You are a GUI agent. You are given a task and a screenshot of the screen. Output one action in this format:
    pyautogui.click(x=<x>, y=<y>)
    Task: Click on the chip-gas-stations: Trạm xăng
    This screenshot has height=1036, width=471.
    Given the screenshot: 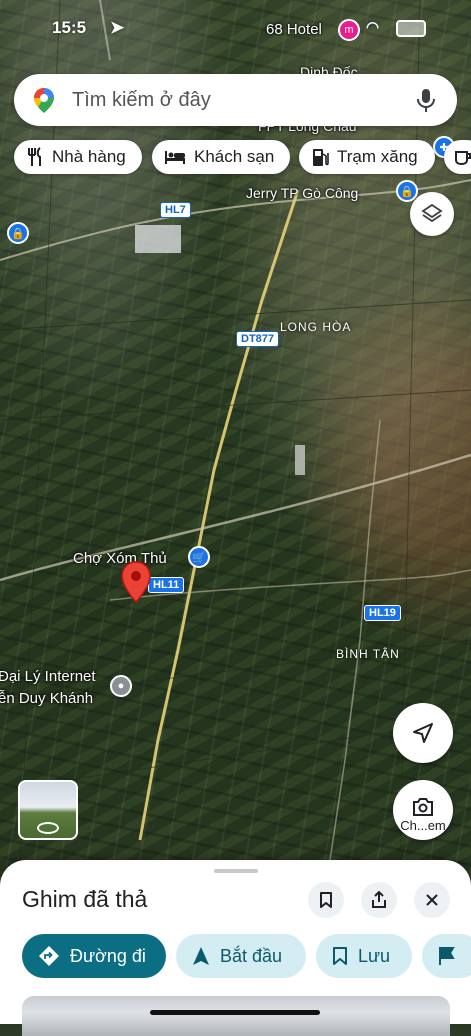 What is the action you would take?
    pyautogui.click(x=367, y=157)
    